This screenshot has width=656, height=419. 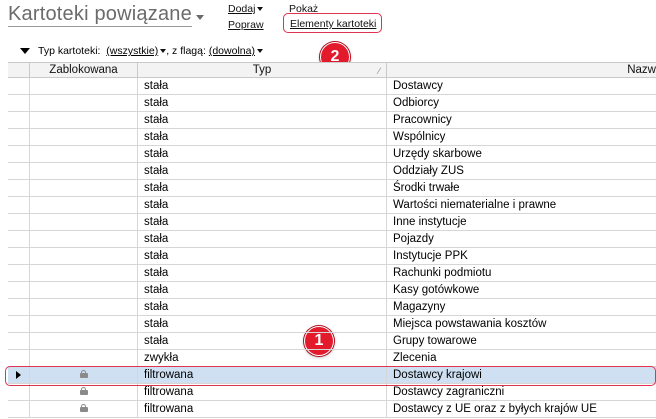 I want to click on card-elements-label: Elementy kartoteki, so click(x=333, y=24).